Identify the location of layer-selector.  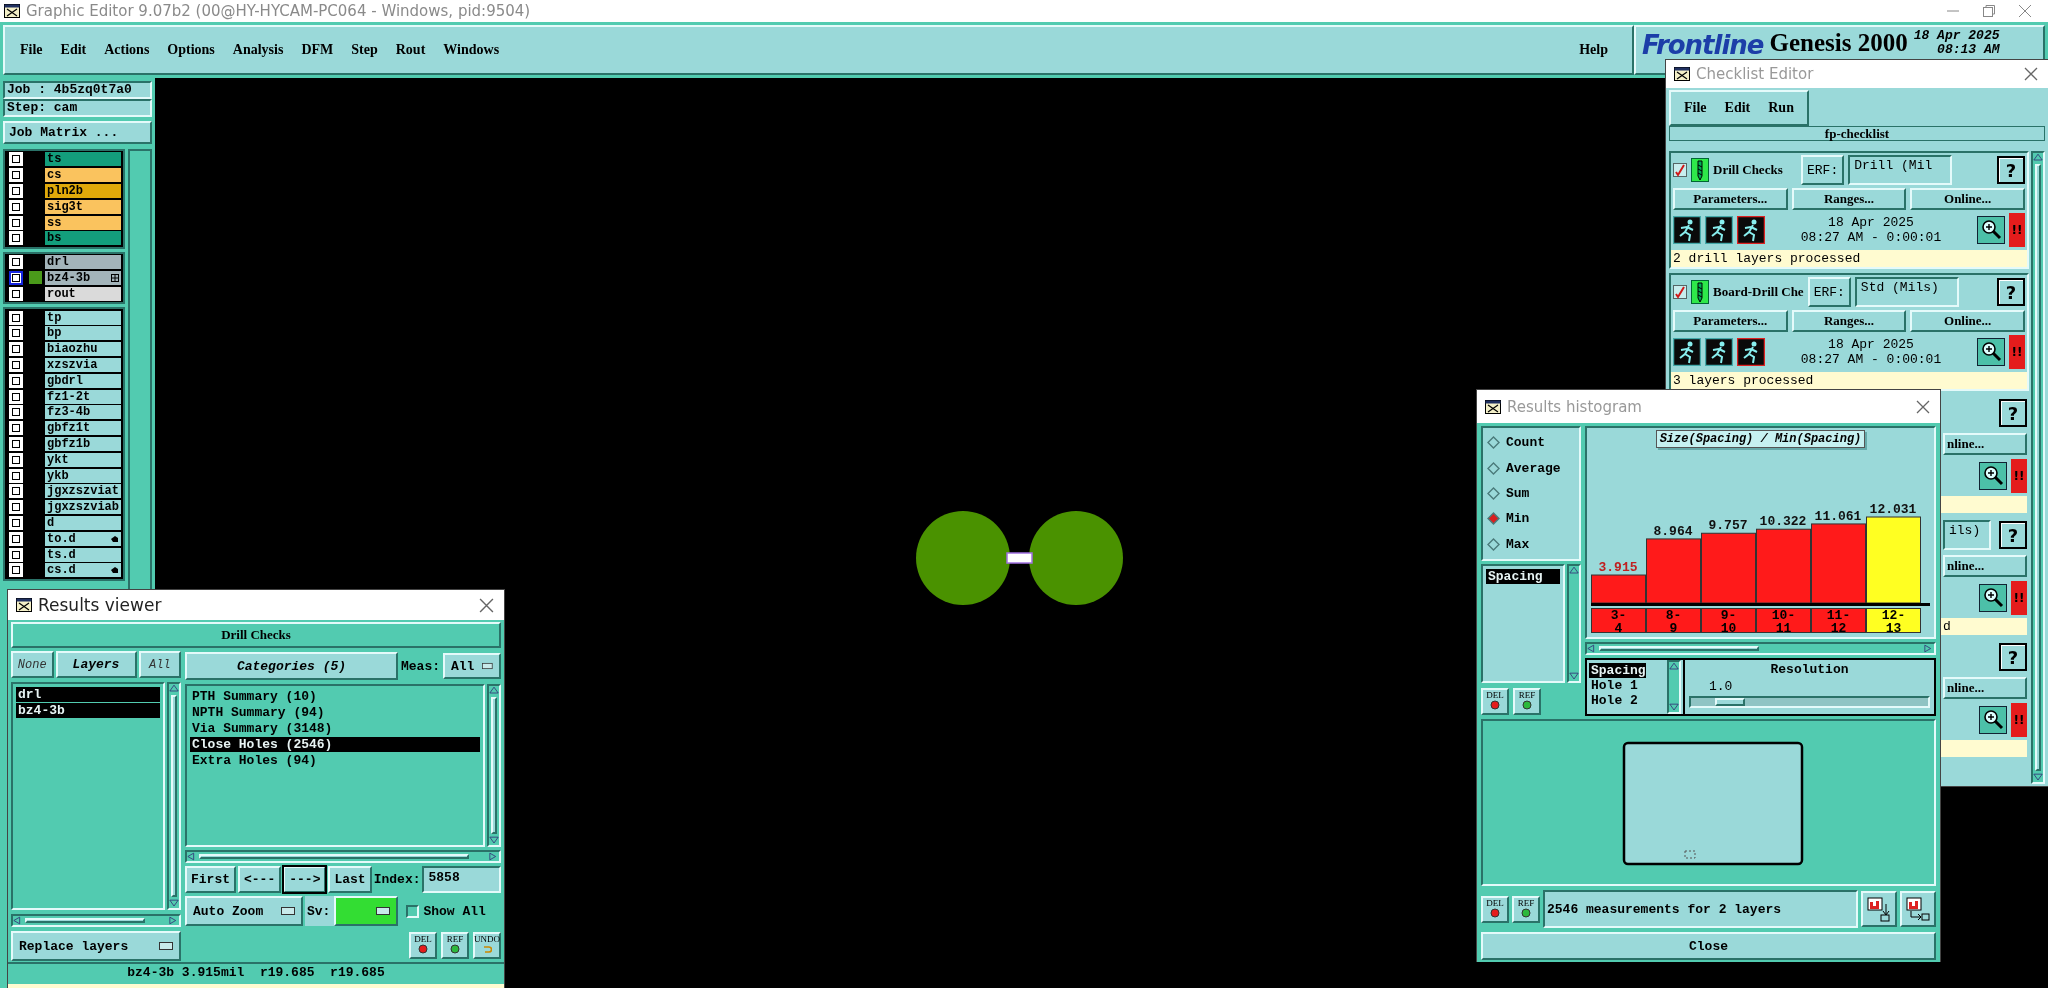
(16, 277).